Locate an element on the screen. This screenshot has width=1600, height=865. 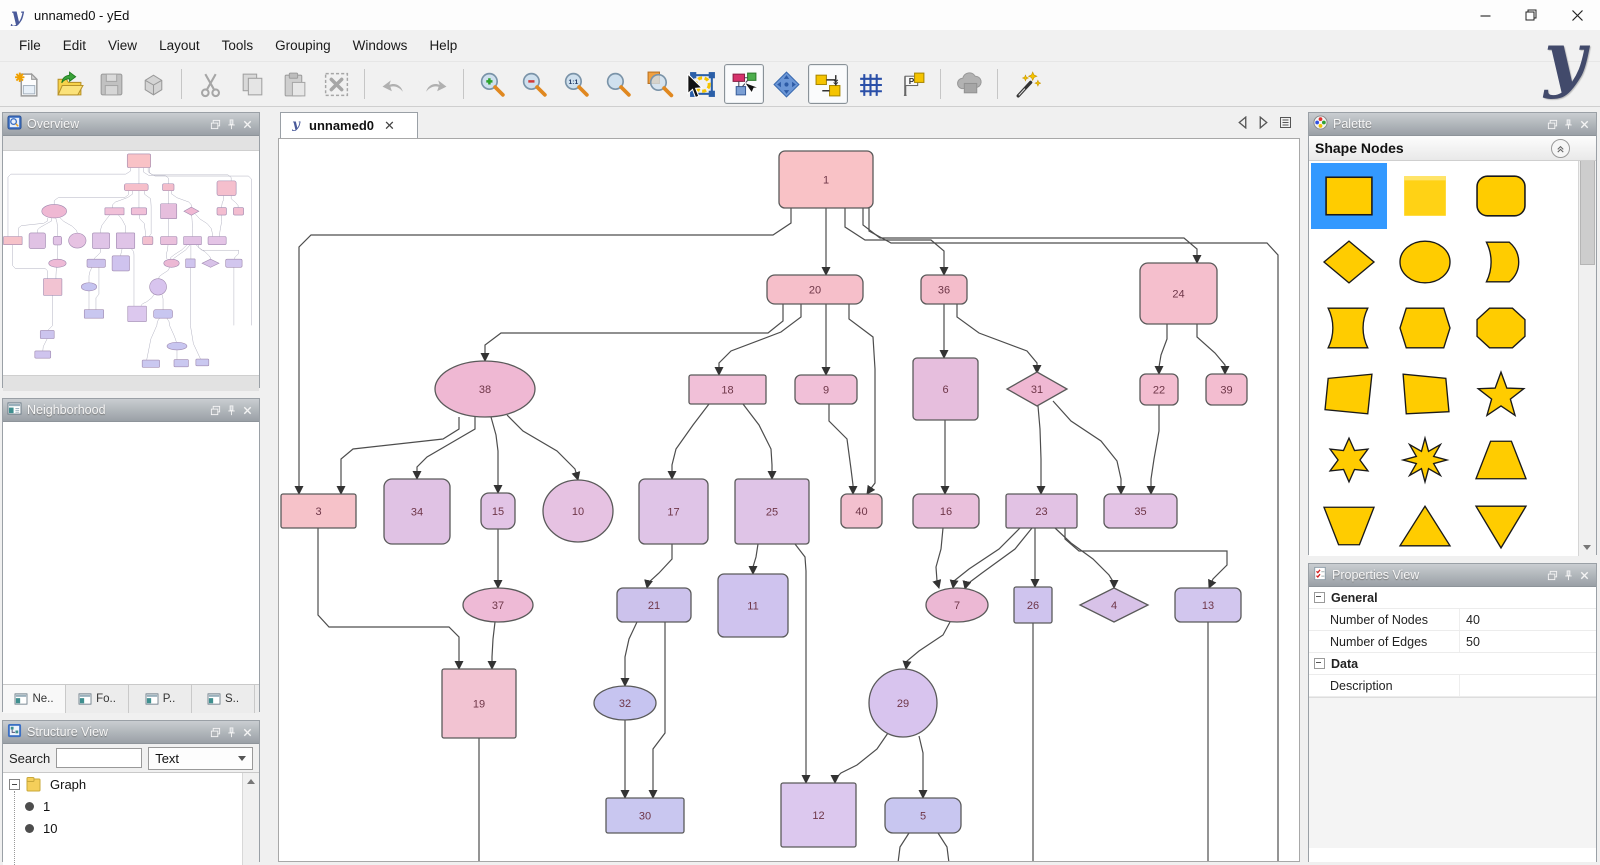
grid-button is located at coordinates (870, 84).